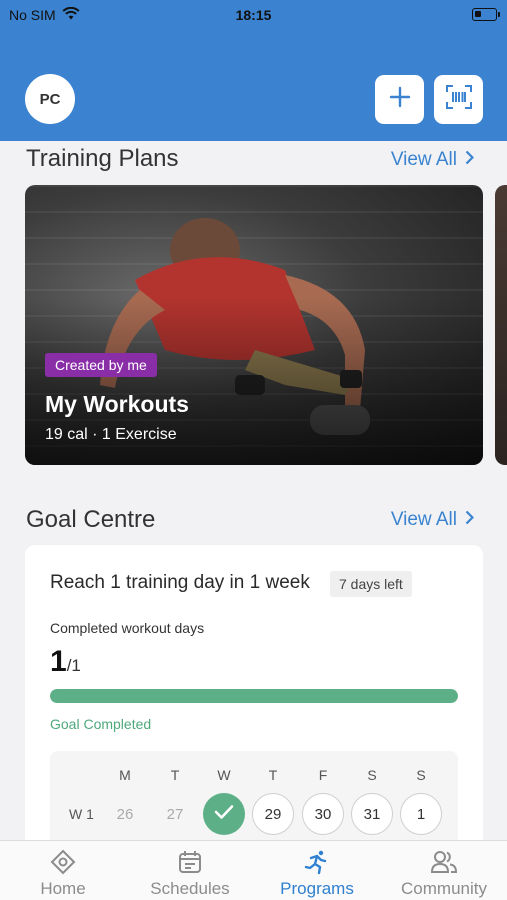  I want to click on tab-home: Home, so click(63, 870).